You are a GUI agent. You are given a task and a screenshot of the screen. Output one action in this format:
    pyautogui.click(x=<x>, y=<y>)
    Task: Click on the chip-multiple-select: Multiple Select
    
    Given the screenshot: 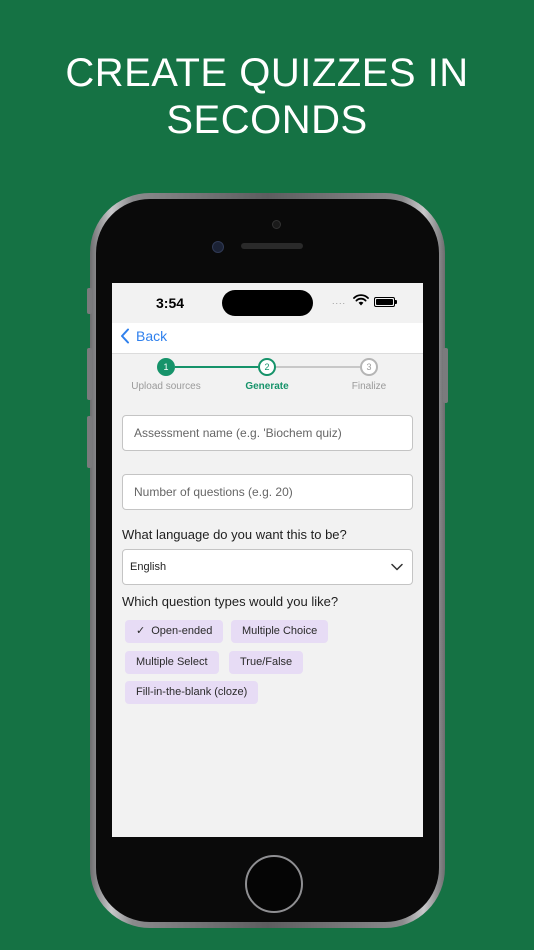 What is the action you would take?
    pyautogui.click(x=172, y=662)
    